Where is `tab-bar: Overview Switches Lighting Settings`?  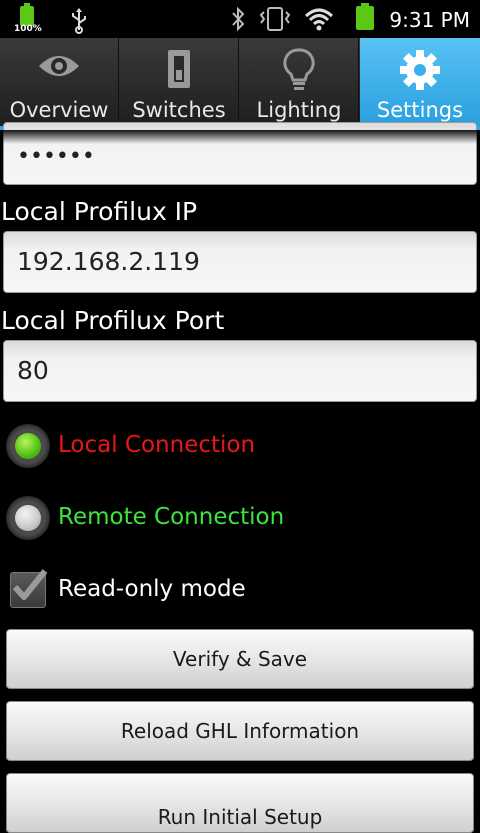 tab-bar: Overview Switches Lighting Settings is located at coordinates (240, 84).